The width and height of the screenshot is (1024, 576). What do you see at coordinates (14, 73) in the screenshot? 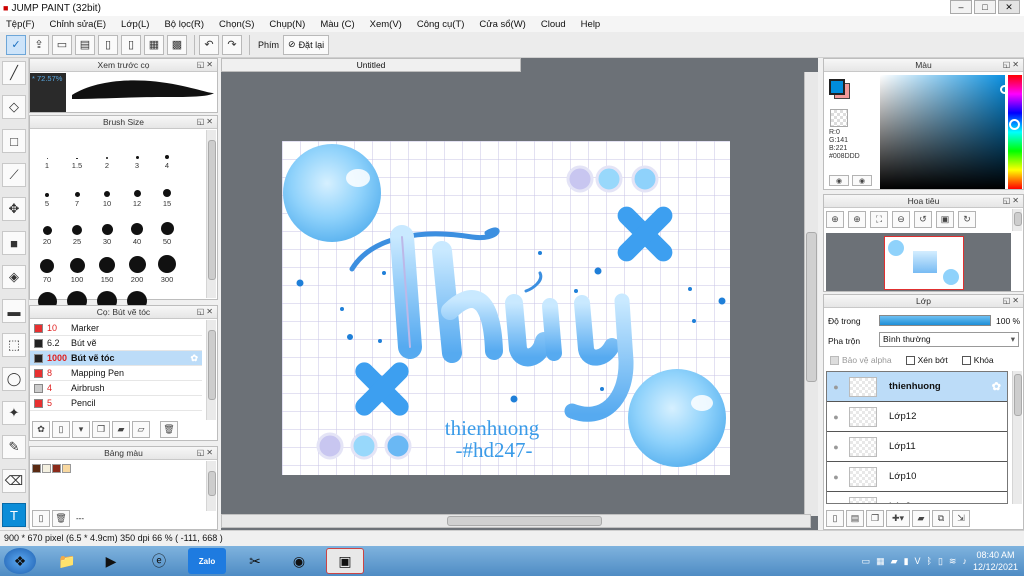
I see `brush-tool-icon: ╱` at bounding box center [14, 73].